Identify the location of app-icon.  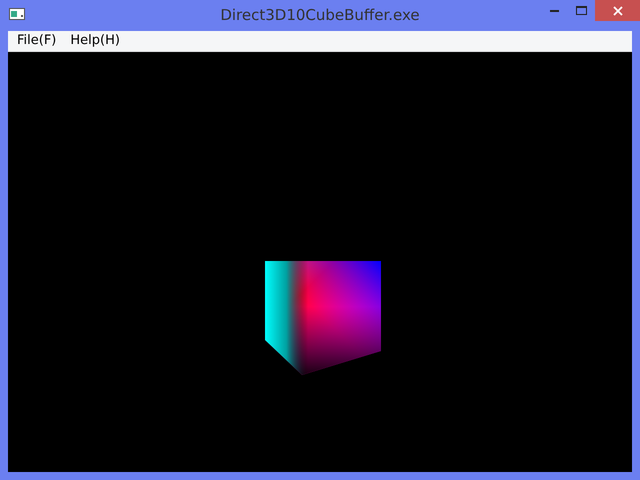
(17, 14).